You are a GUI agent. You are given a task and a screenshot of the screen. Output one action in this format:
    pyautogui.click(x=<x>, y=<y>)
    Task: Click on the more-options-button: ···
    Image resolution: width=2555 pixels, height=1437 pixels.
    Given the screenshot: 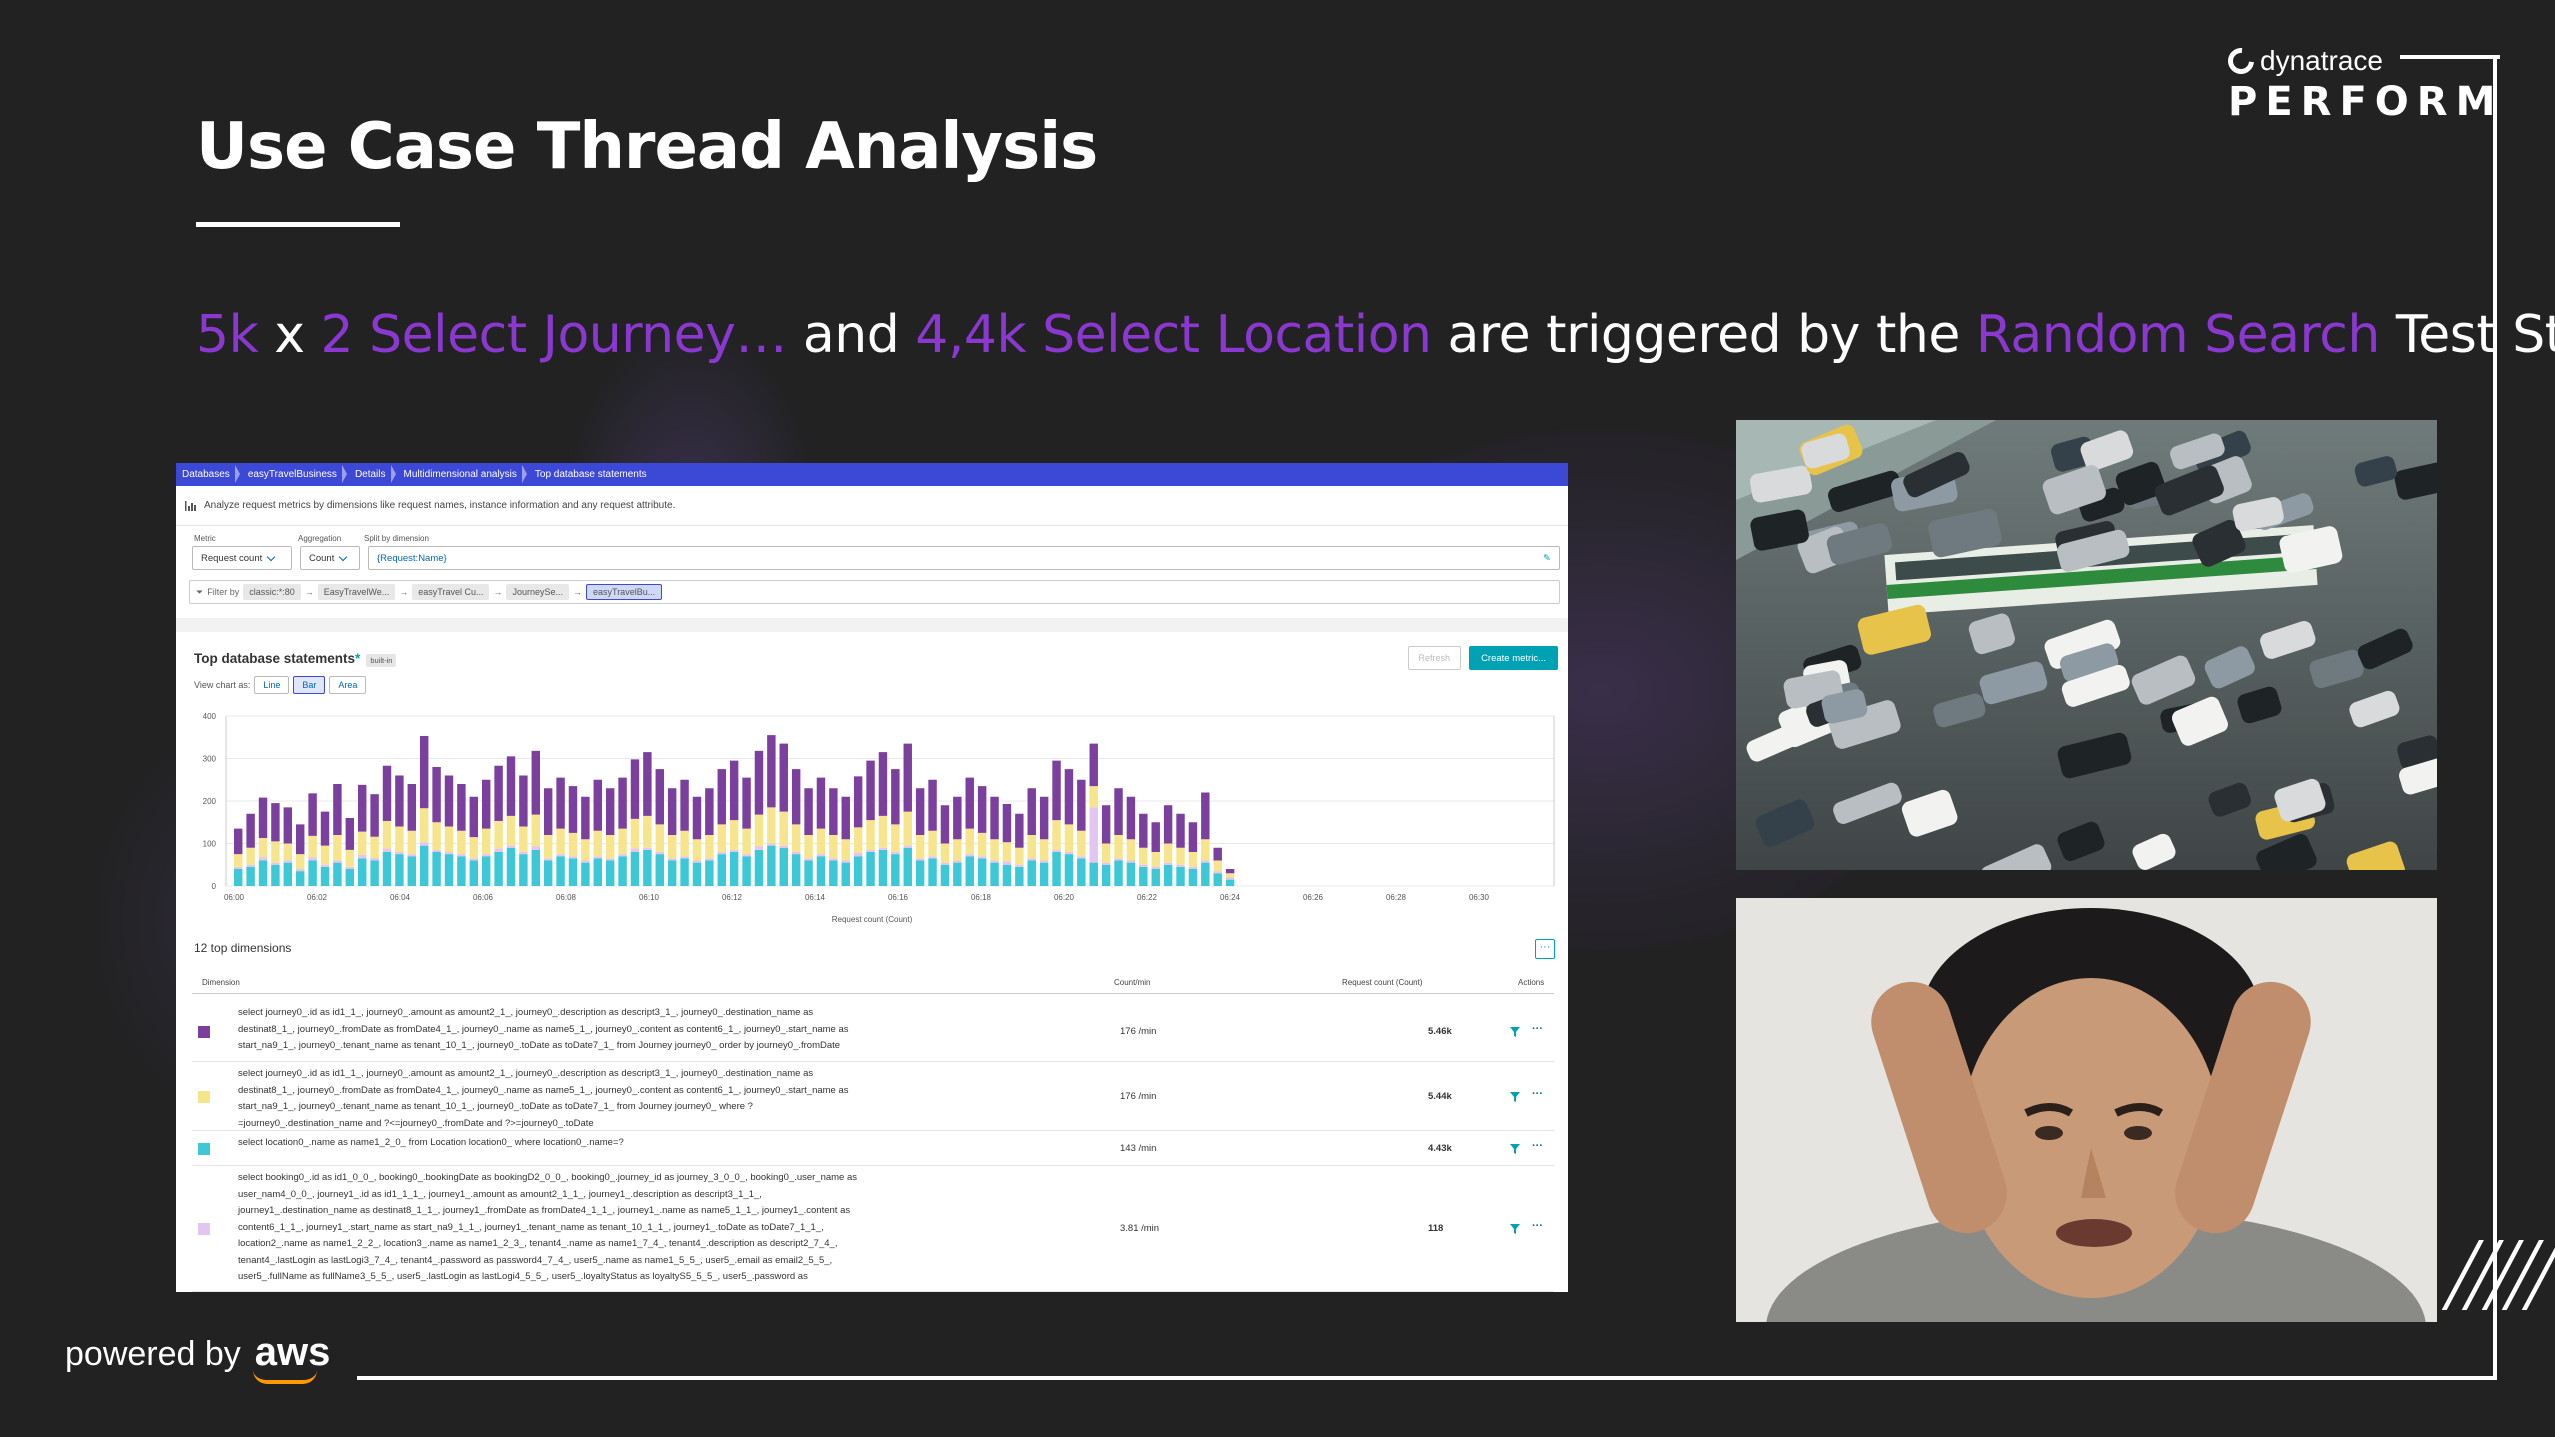 What is the action you would take?
    pyautogui.click(x=1545, y=949)
    